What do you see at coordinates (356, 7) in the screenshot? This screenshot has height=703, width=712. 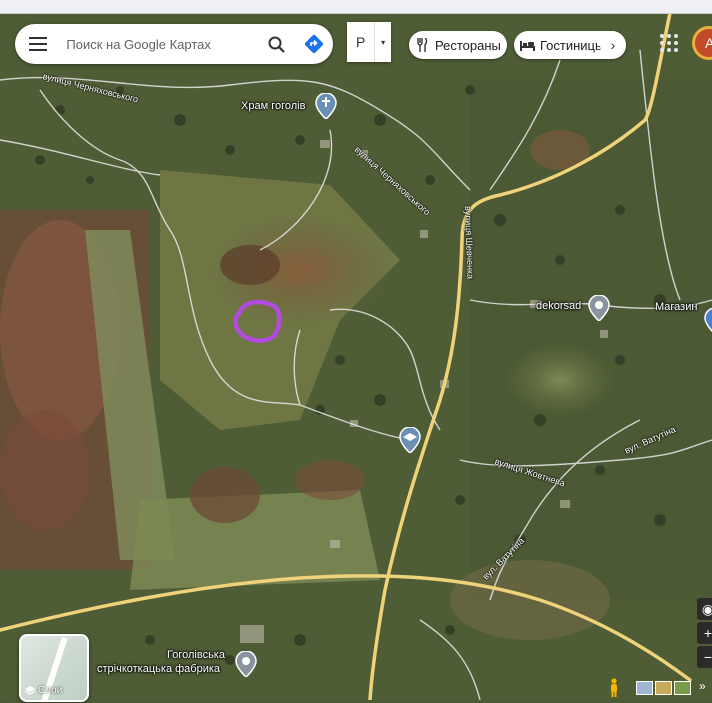 I see `browser-bookmarks-strip` at bounding box center [356, 7].